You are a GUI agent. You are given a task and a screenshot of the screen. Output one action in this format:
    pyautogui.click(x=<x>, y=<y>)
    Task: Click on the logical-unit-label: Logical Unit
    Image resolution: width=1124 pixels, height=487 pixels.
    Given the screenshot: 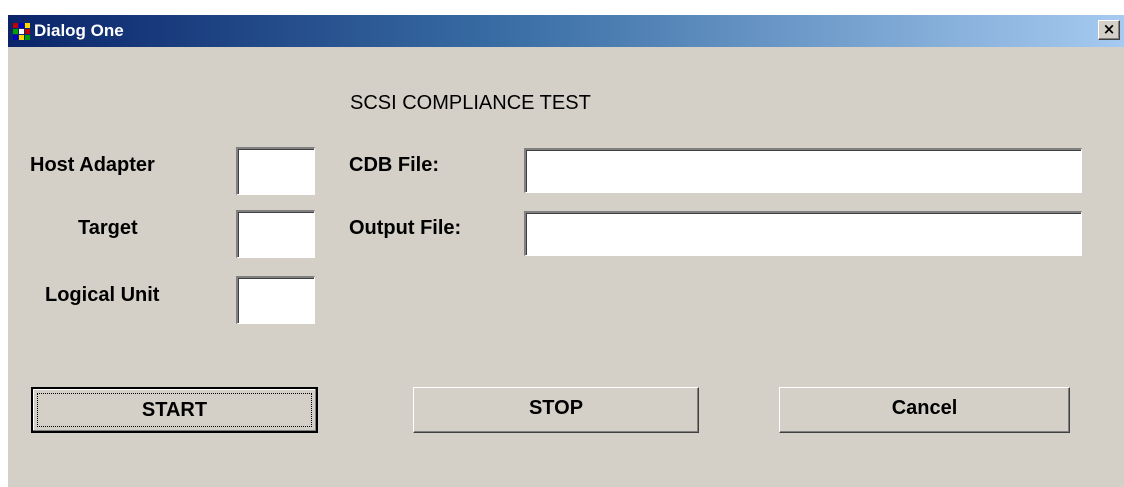 What is the action you would take?
    pyautogui.click(x=102, y=295)
    